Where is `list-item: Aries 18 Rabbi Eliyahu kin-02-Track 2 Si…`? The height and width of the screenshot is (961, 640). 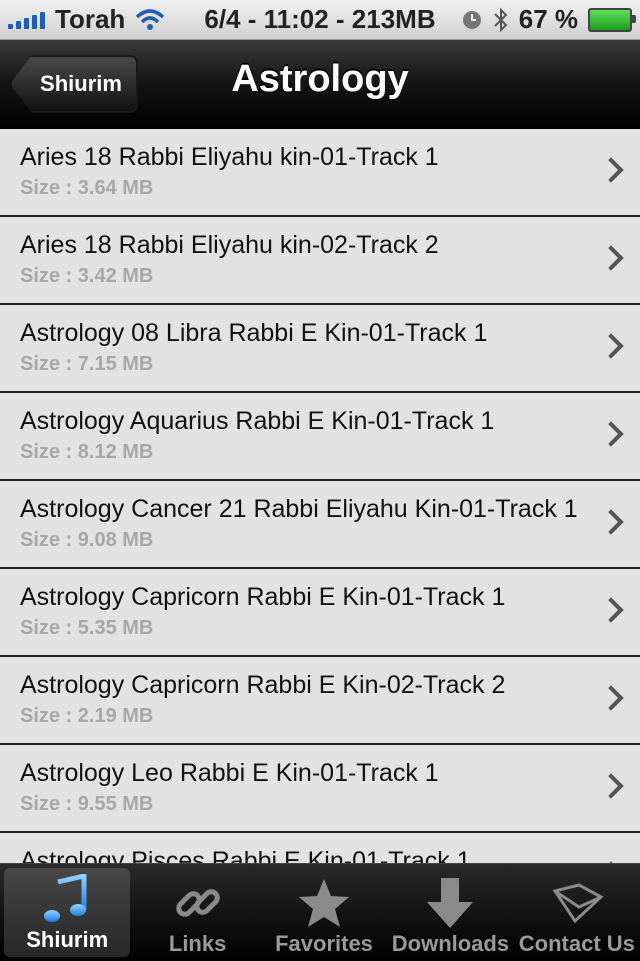 list-item: Aries 18 Rabbi Eliyahu kin-02-Track 2 Si… is located at coordinates (320, 261).